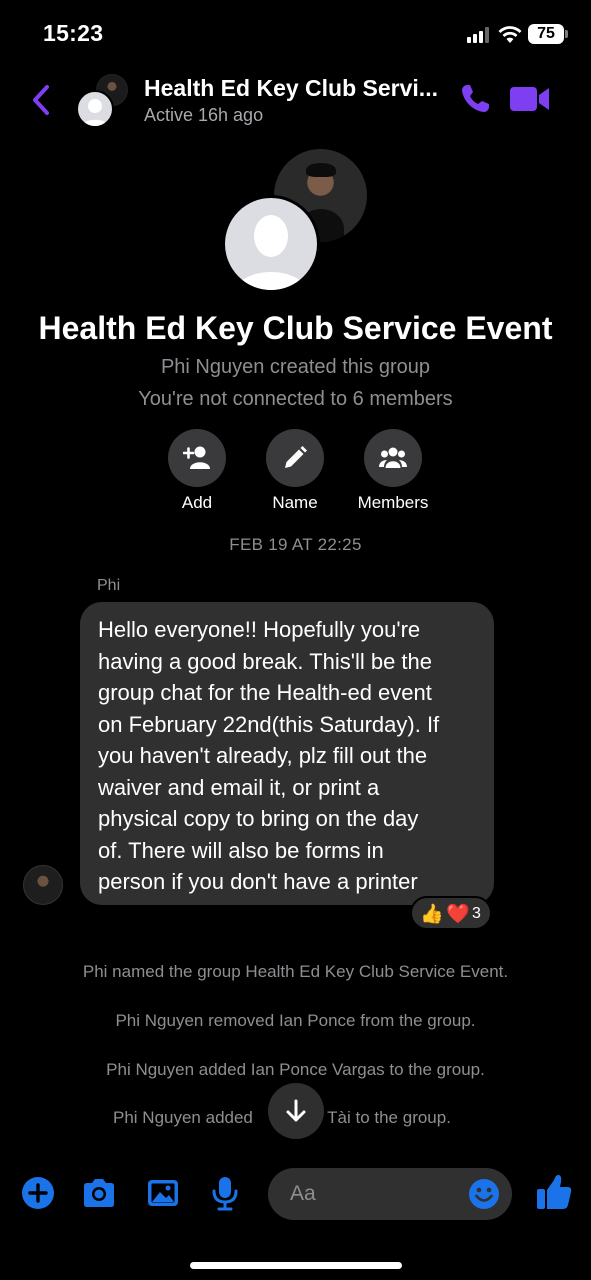 This screenshot has width=591, height=1280. Describe the element at coordinates (196, 457) in the screenshot. I see `add-person-icon` at that location.